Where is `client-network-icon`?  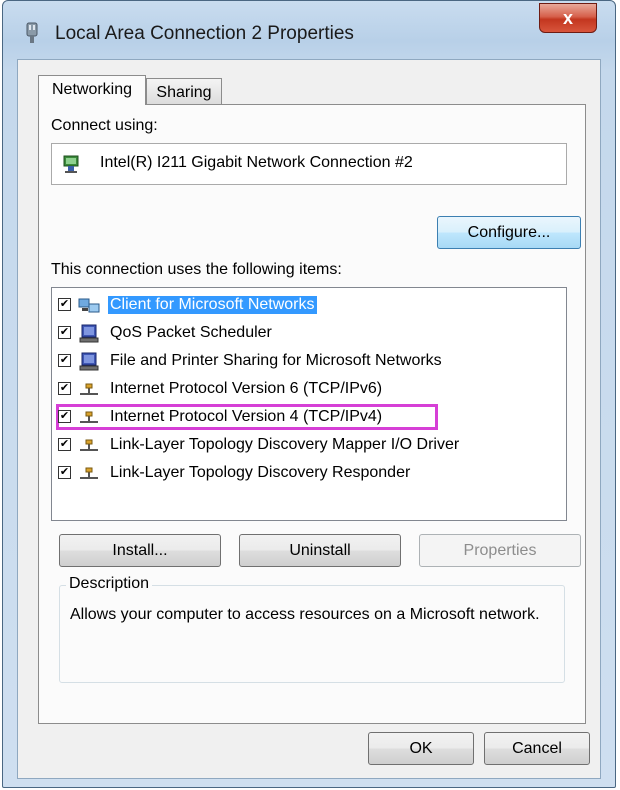 client-network-icon is located at coordinates (89, 305).